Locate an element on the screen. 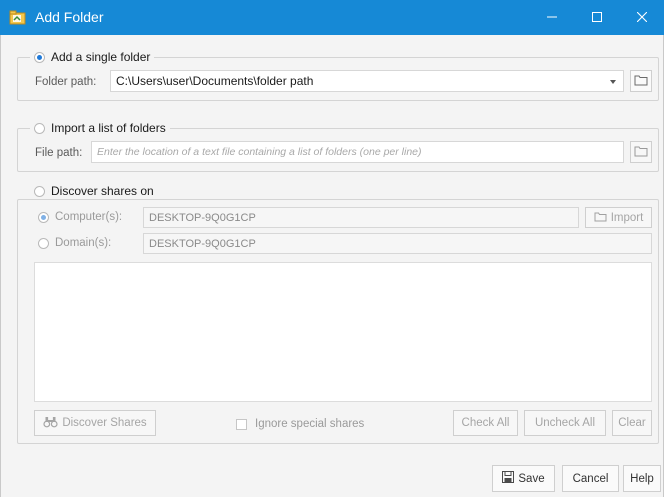  single-folder-option: Add a single folder is located at coordinates (92, 57).